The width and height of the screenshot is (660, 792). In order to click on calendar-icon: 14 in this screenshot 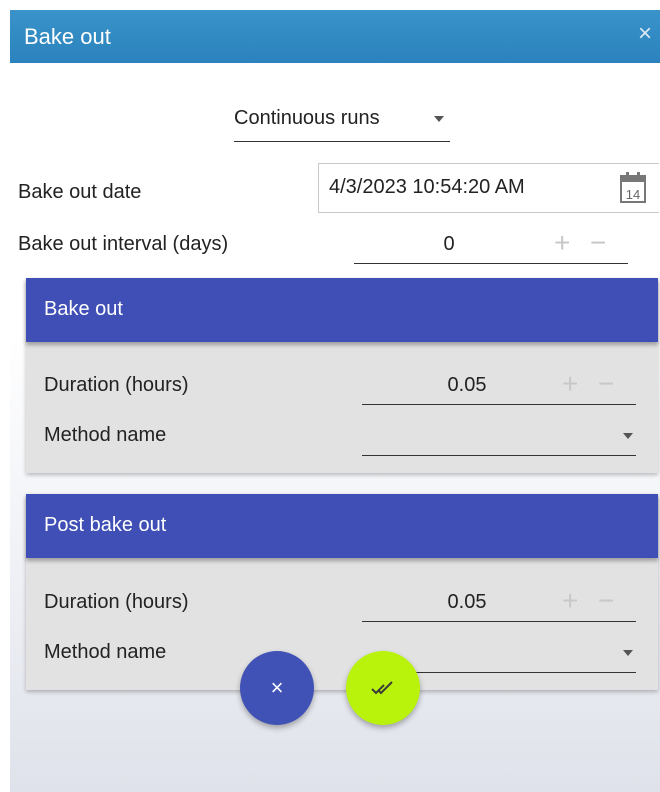, I will do `click(633, 187)`.